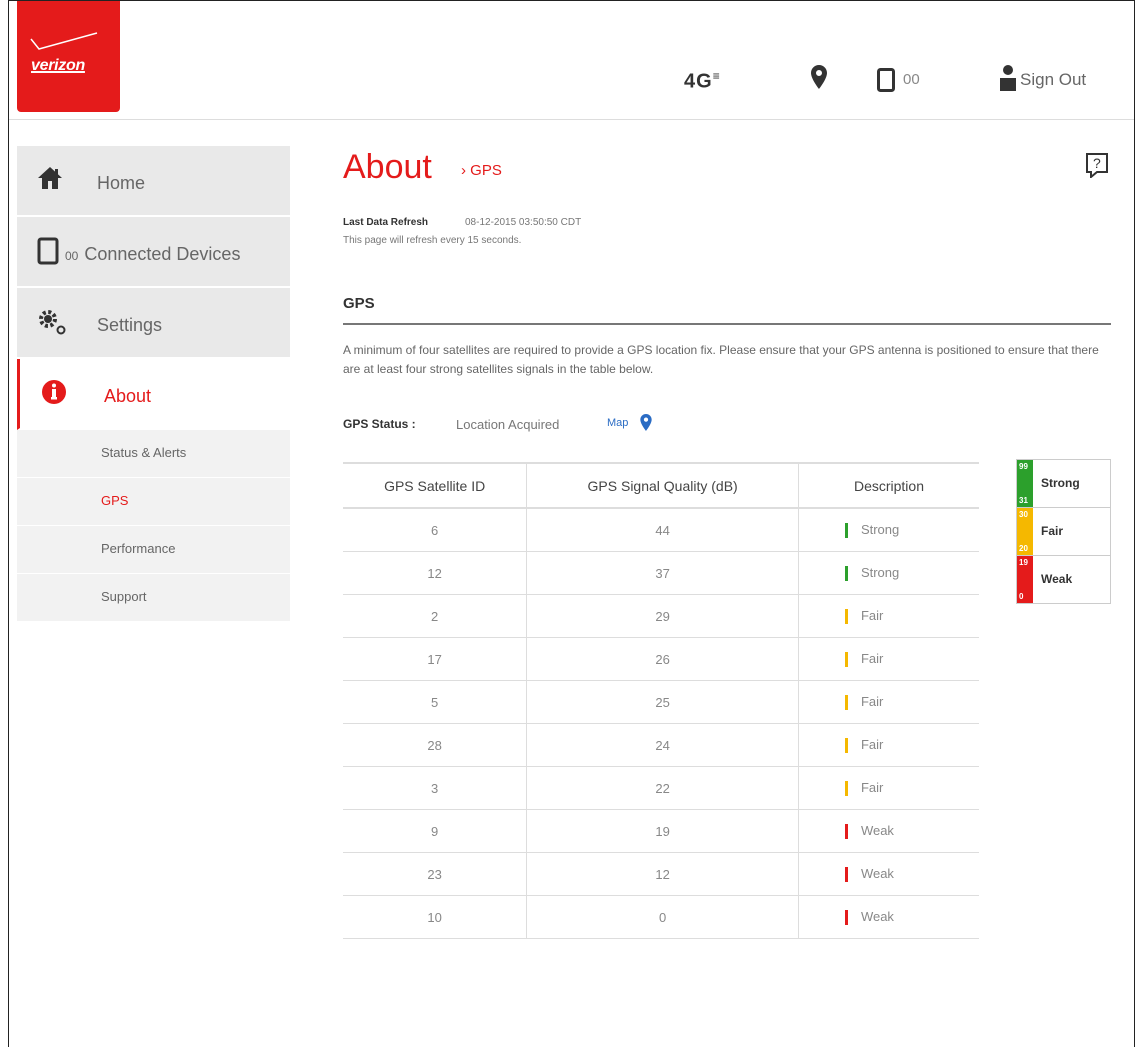 The height and width of the screenshot is (1047, 1137). I want to click on signal-legend: 99 31 Strong 30 20 Fair 19 0 Weak, so click(1063, 531).